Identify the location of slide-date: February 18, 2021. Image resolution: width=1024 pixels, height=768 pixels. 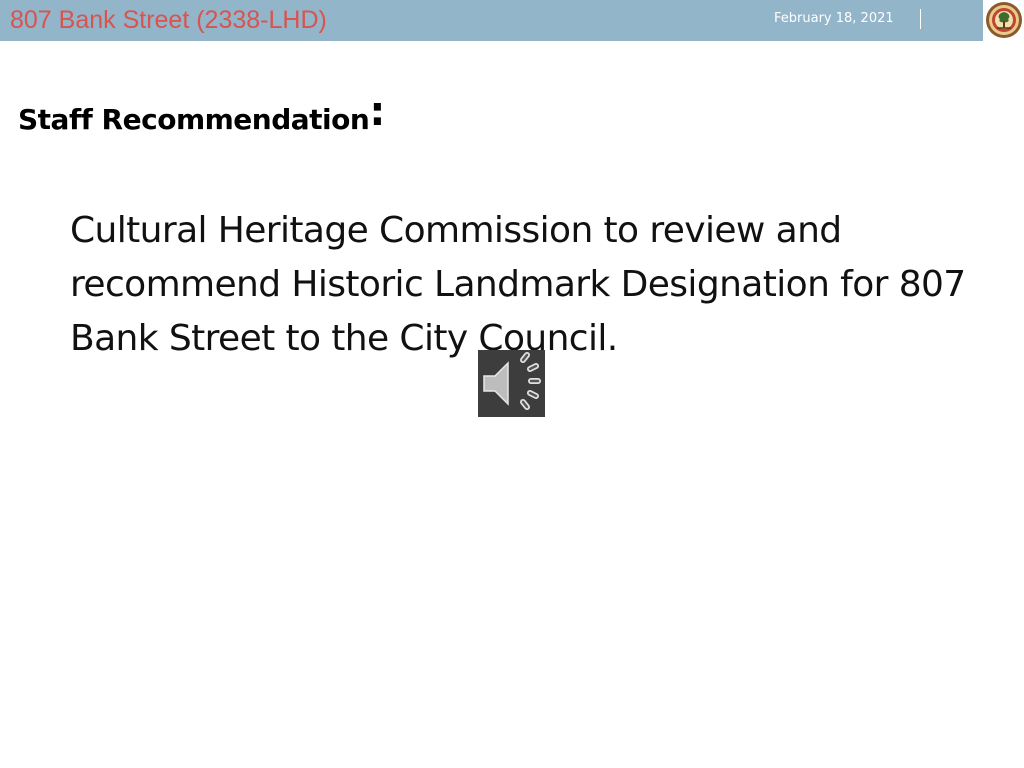
(834, 18).